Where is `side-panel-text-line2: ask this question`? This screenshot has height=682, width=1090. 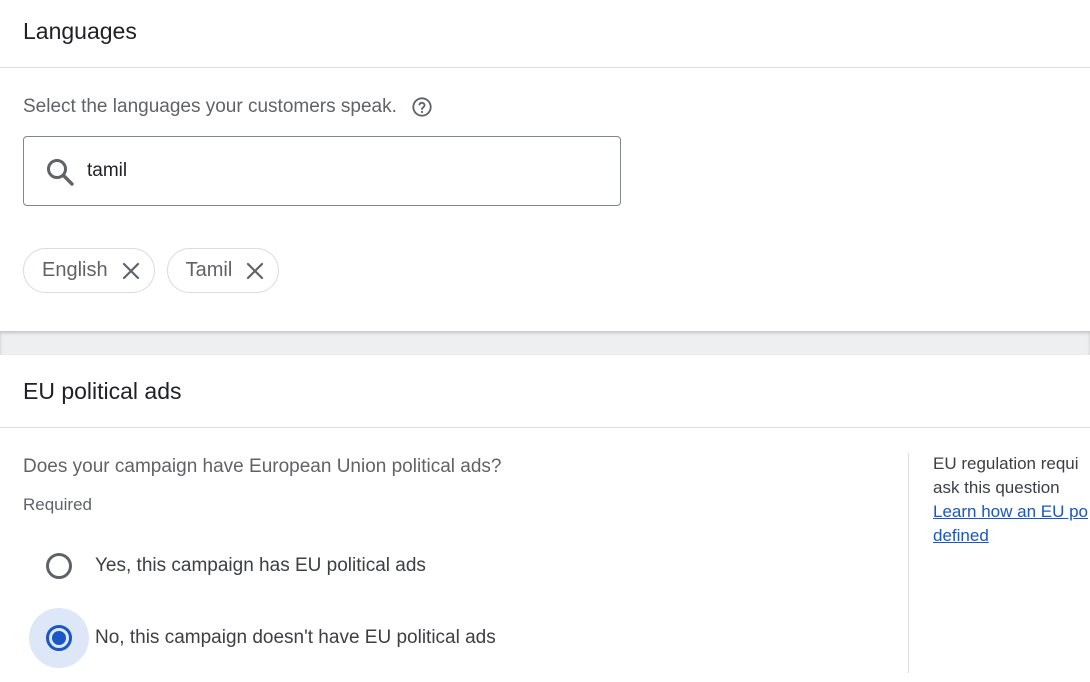
side-panel-text-line2: ask this question is located at coordinates (996, 487).